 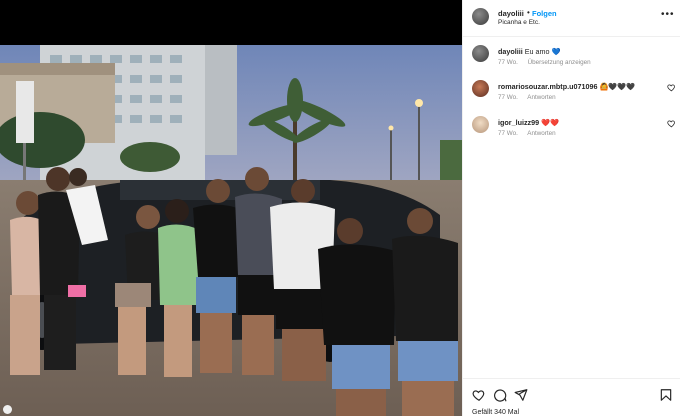 What do you see at coordinates (666, 395) in the screenshot?
I see `bookmark-icon` at bounding box center [666, 395].